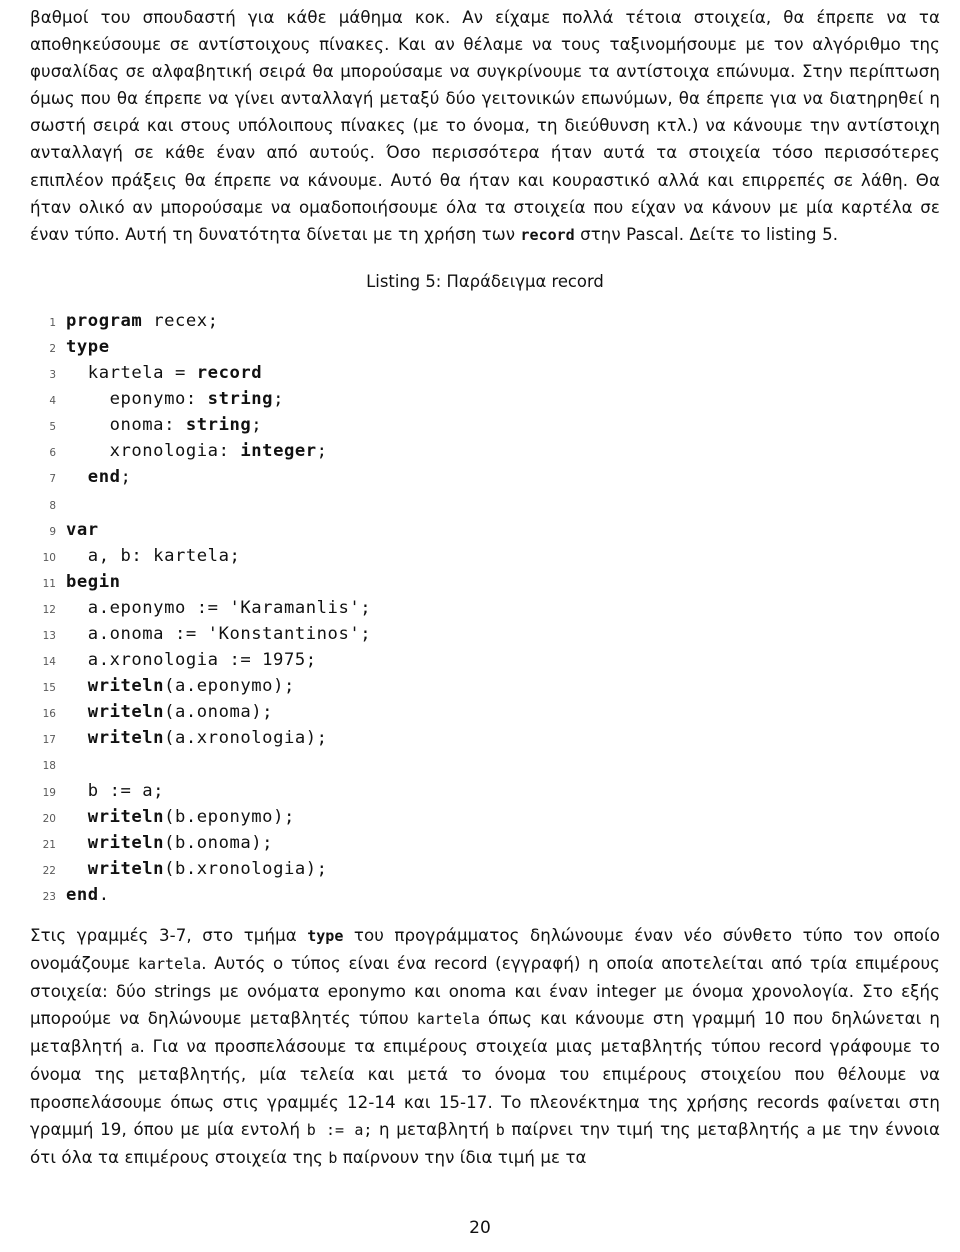 The width and height of the screenshot is (960, 1252). What do you see at coordinates (175, 399) in the screenshot?
I see `code-line-text: eponymo: string;` at bounding box center [175, 399].